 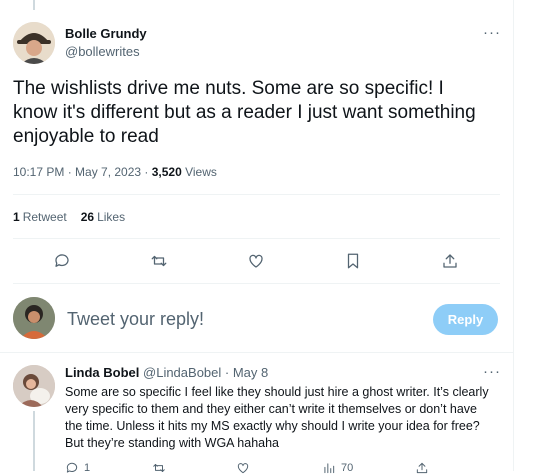 I want to click on like-action, so click(x=243, y=468).